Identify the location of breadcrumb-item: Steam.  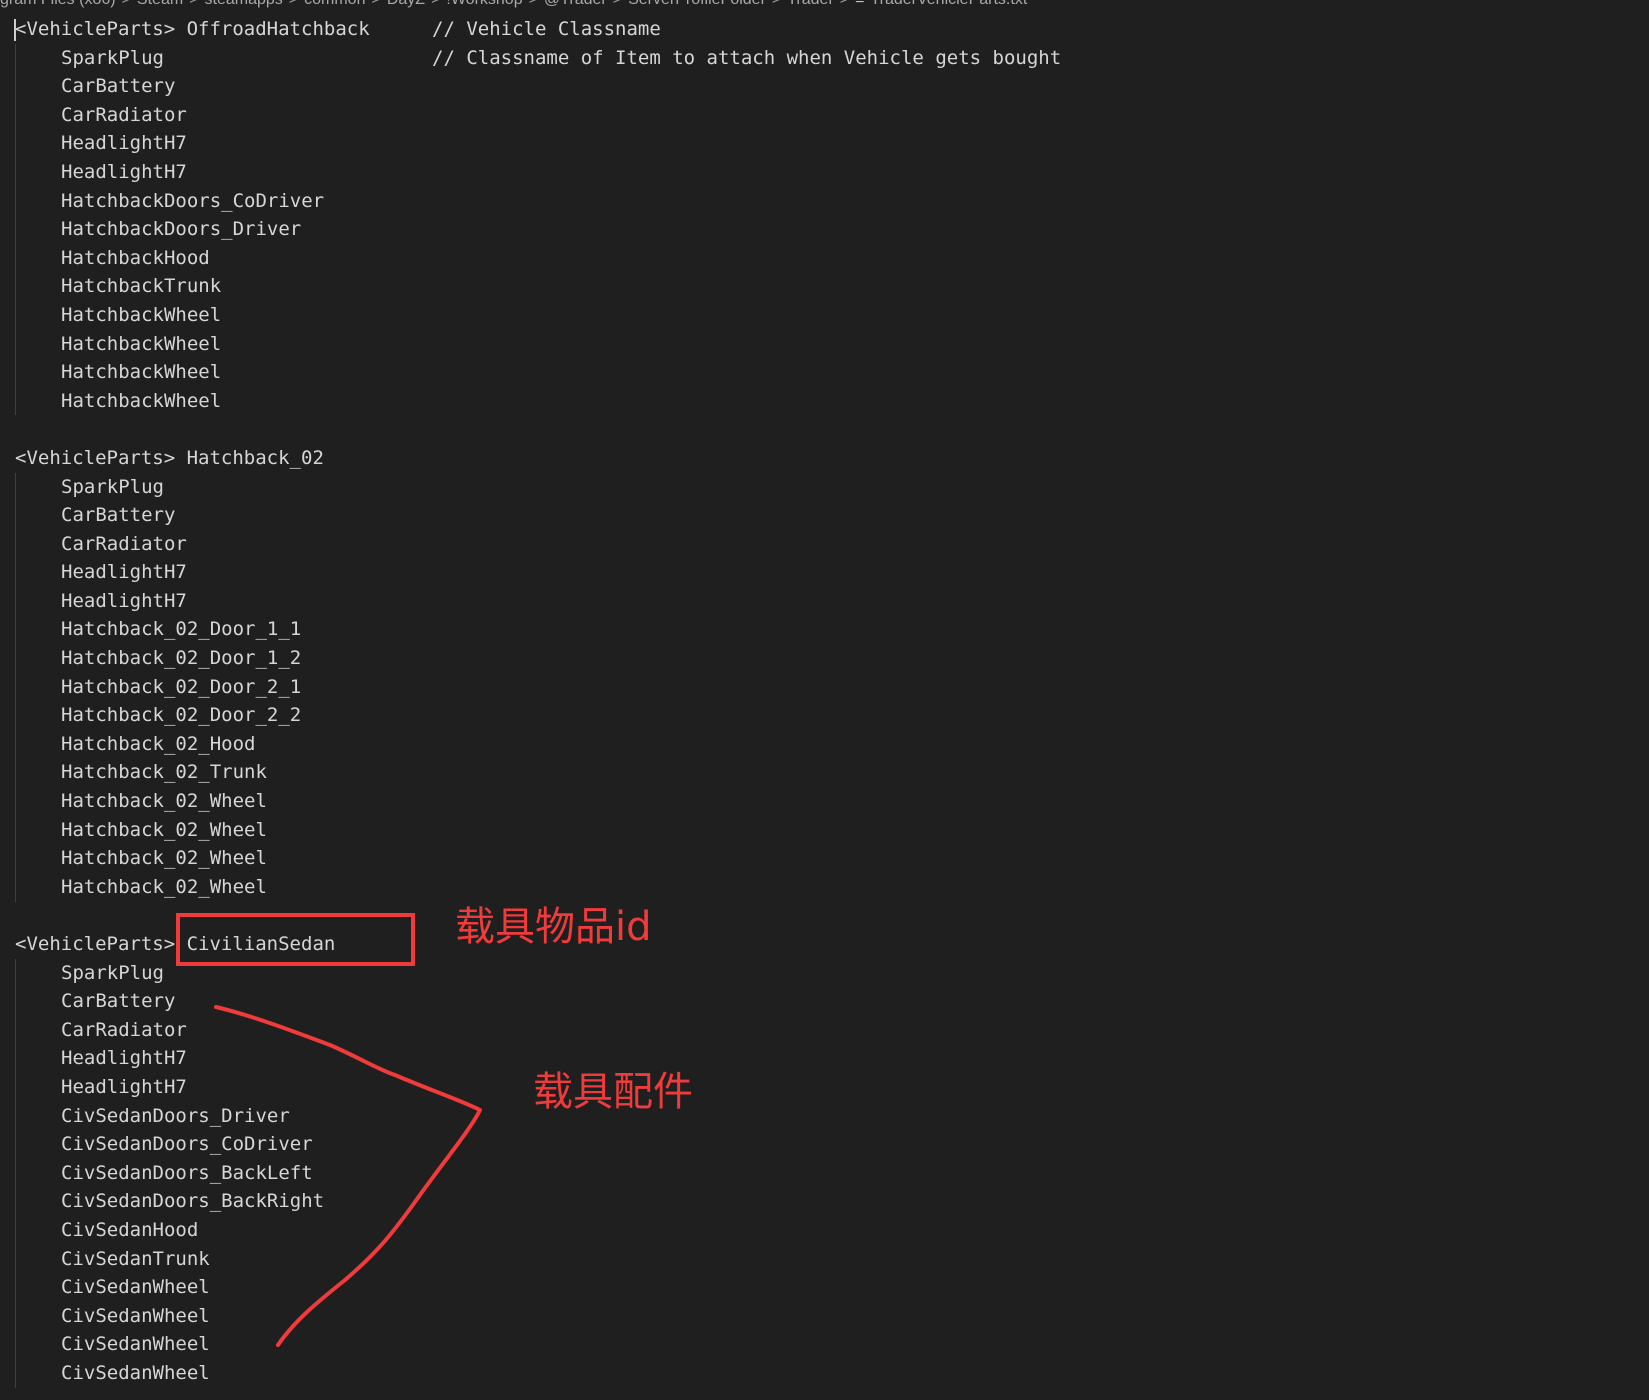
(160, 4).